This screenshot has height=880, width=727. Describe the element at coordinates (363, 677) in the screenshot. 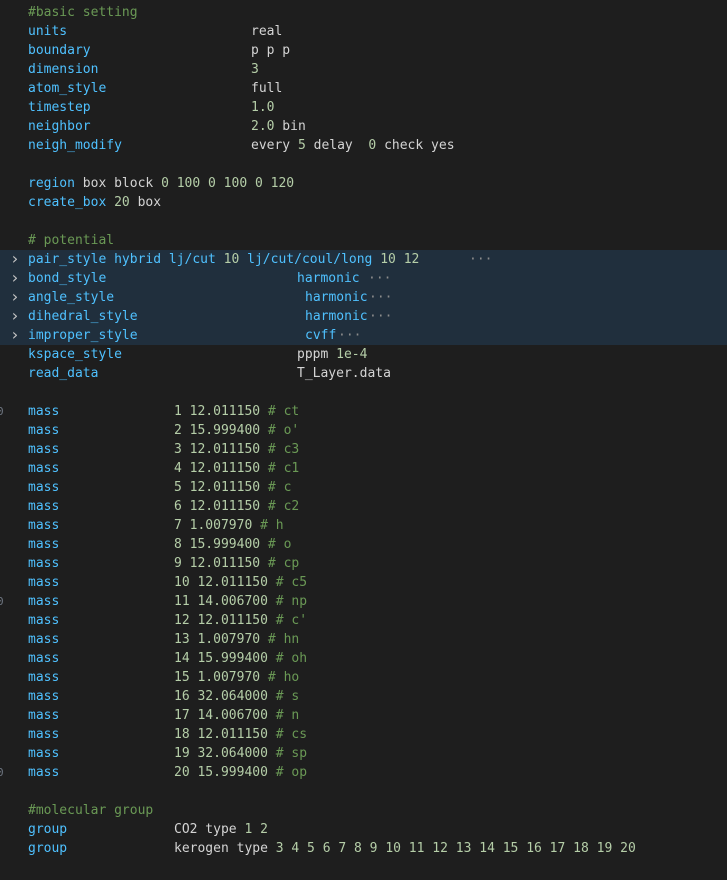

I see `code-line: mass 15 1.007970 # ho` at that location.